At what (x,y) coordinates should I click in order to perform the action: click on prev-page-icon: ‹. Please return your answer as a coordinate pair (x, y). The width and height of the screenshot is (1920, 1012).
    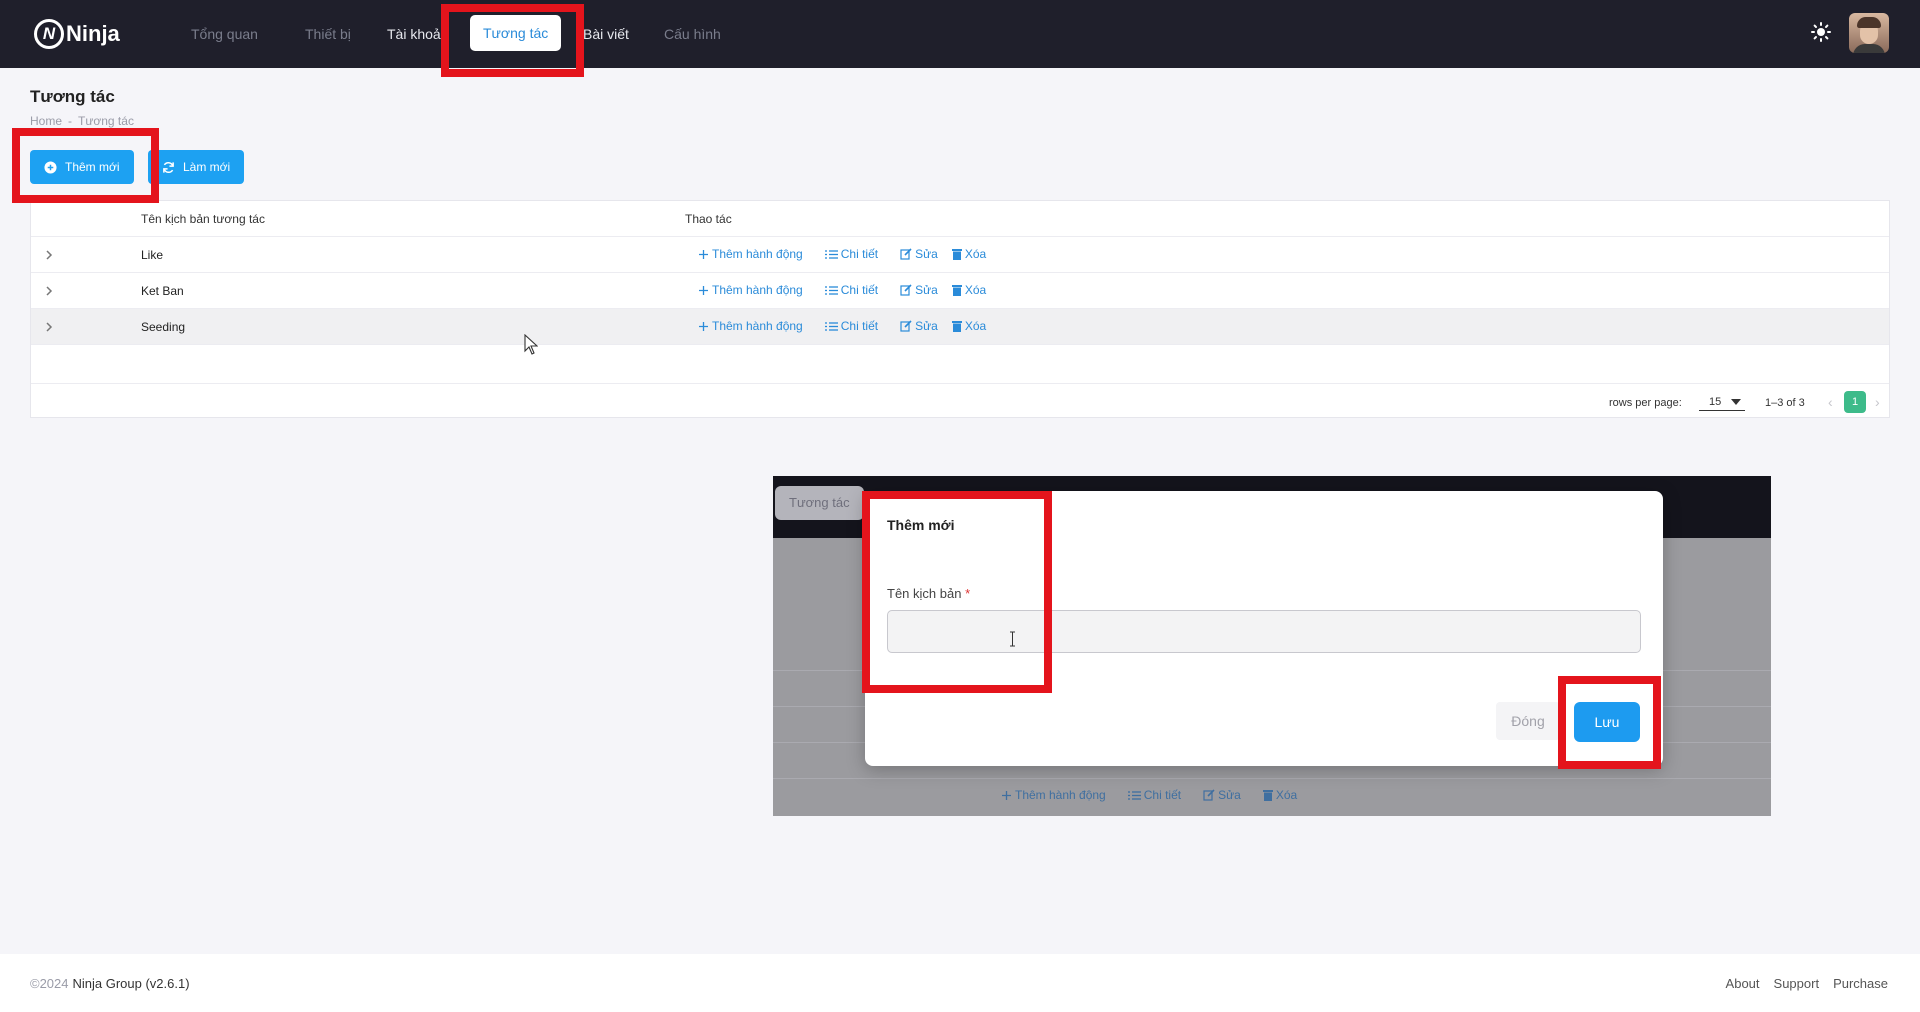
    Looking at the image, I should click on (1830, 402).